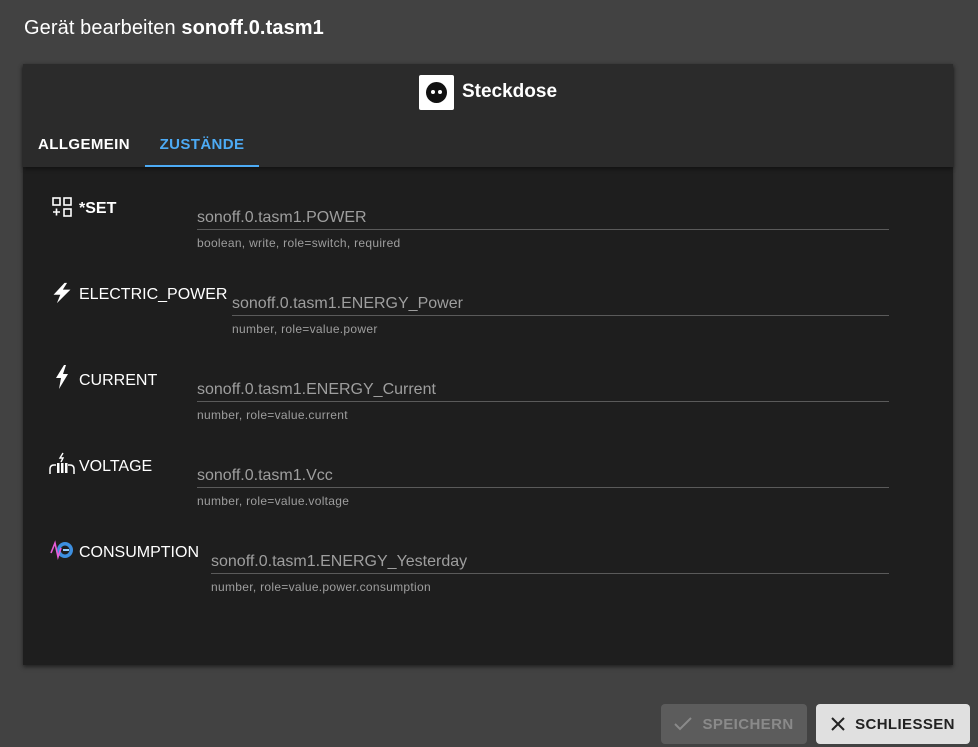 The width and height of the screenshot is (978, 747). Describe the element at coordinates (202, 144) in the screenshot. I see `tab-states: ZUSTÄNDE` at that location.